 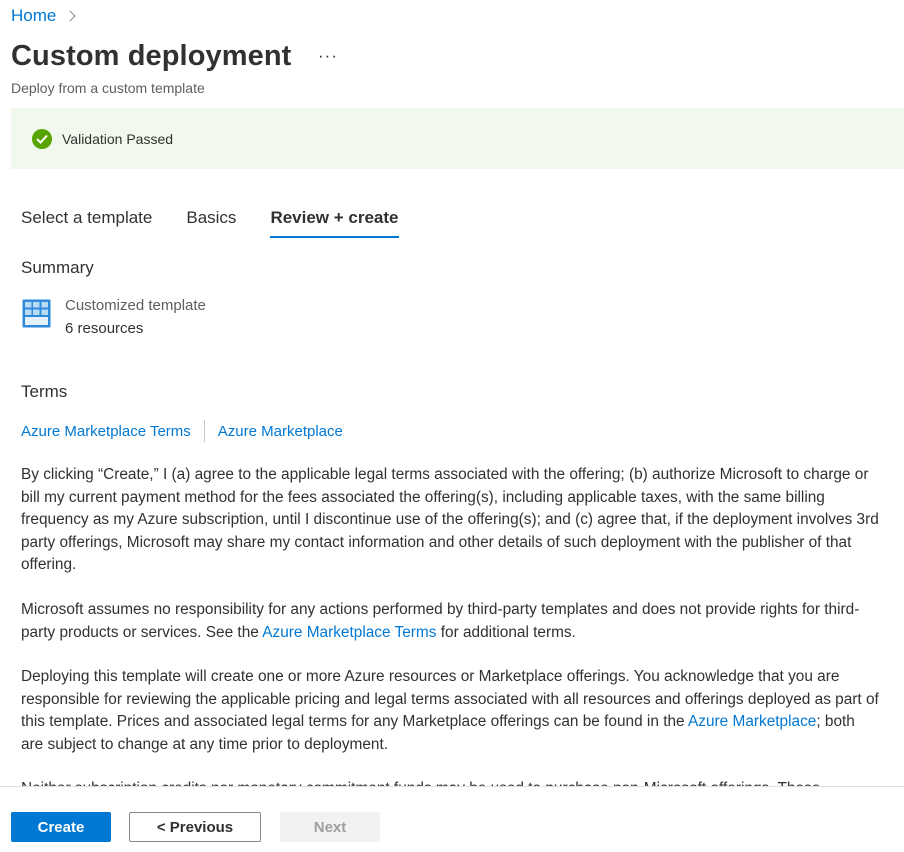 What do you see at coordinates (61, 827) in the screenshot?
I see `create-button: Create` at bounding box center [61, 827].